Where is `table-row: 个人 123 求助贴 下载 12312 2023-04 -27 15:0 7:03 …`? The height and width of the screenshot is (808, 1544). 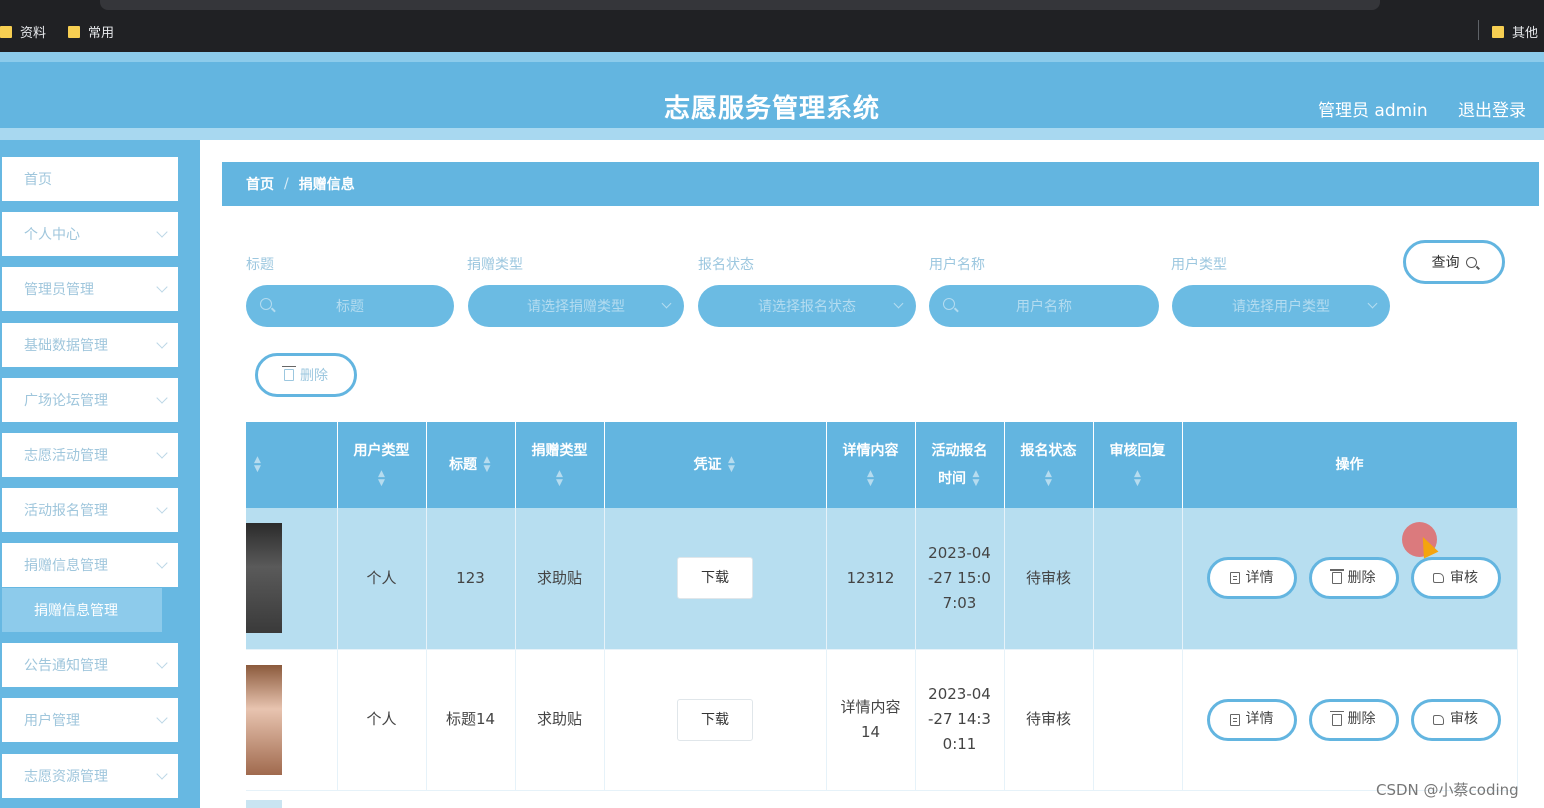 table-row: 个人 123 求助贴 下载 12312 2023-04 -27 15:0 7:03 … is located at coordinates (882, 579).